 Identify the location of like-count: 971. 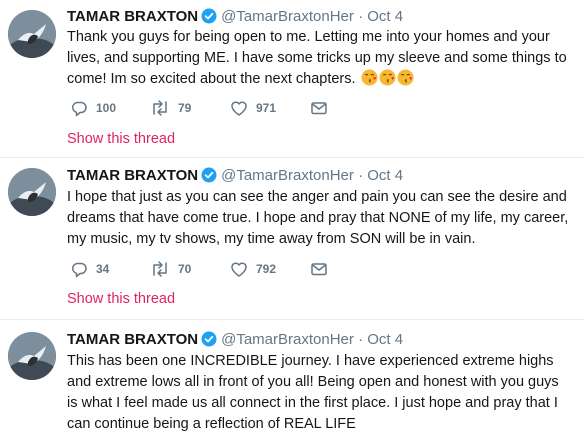
(266, 108).